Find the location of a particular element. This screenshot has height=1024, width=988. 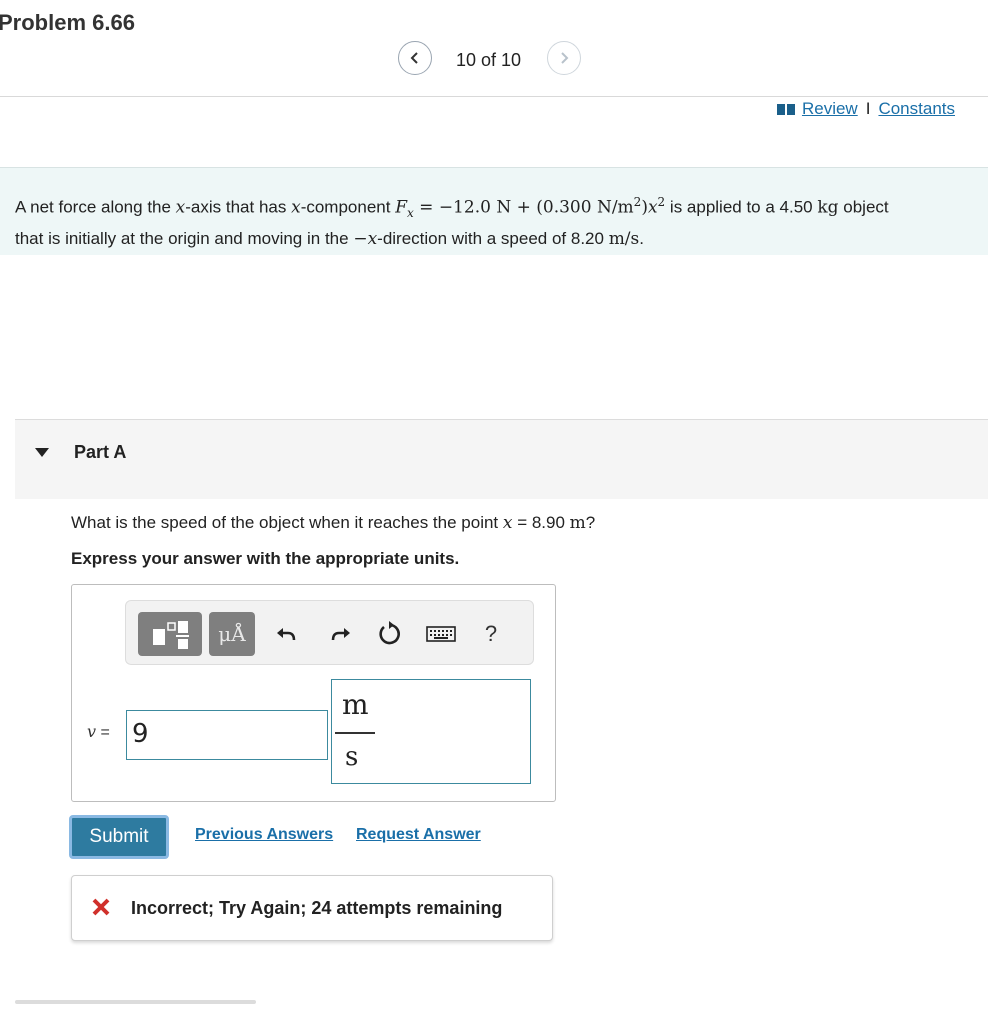

question-unit: m is located at coordinates (577, 523).